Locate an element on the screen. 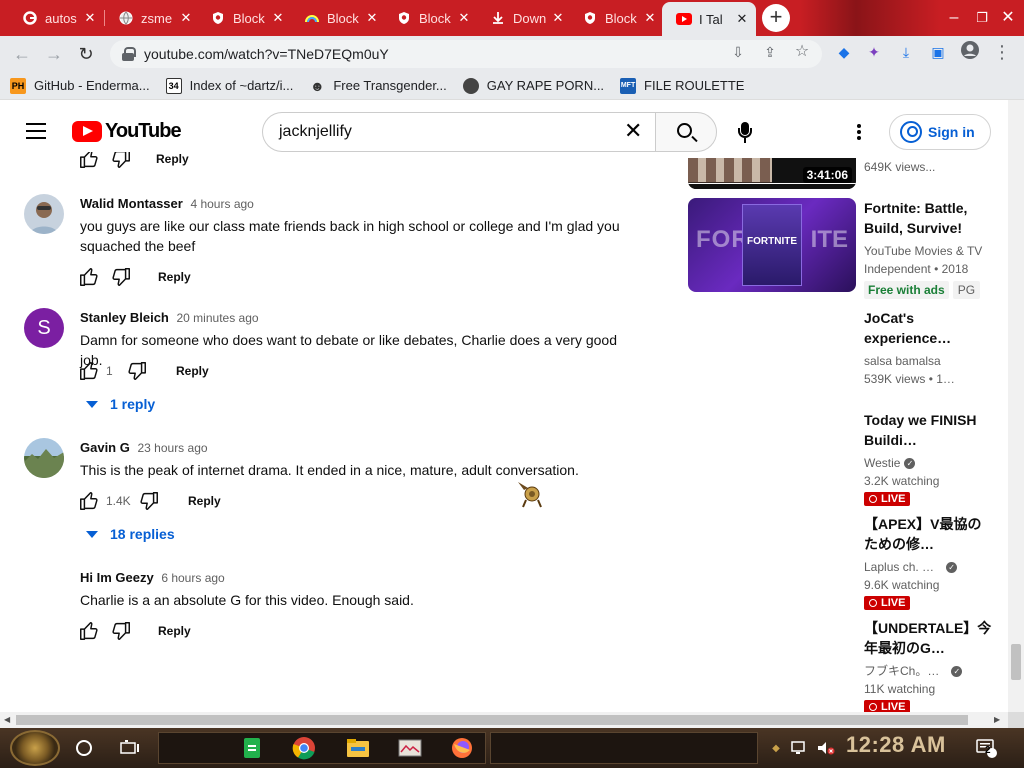 The width and height of the screenshot is (1024, 768). scroll-left-icon: ◀ is located at coordinates (7, 719).